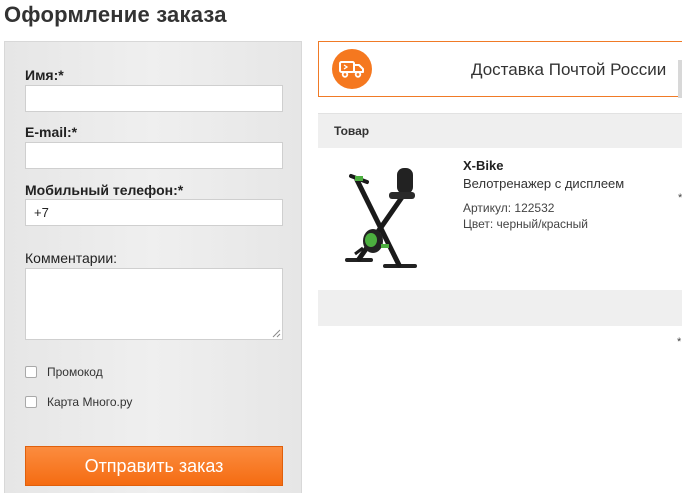 The width and height of the screenshot is (682, 493). What do you see at coordinates (154, 155) in the screenshot?
I see `email-input` at bounding box center [154, 155].